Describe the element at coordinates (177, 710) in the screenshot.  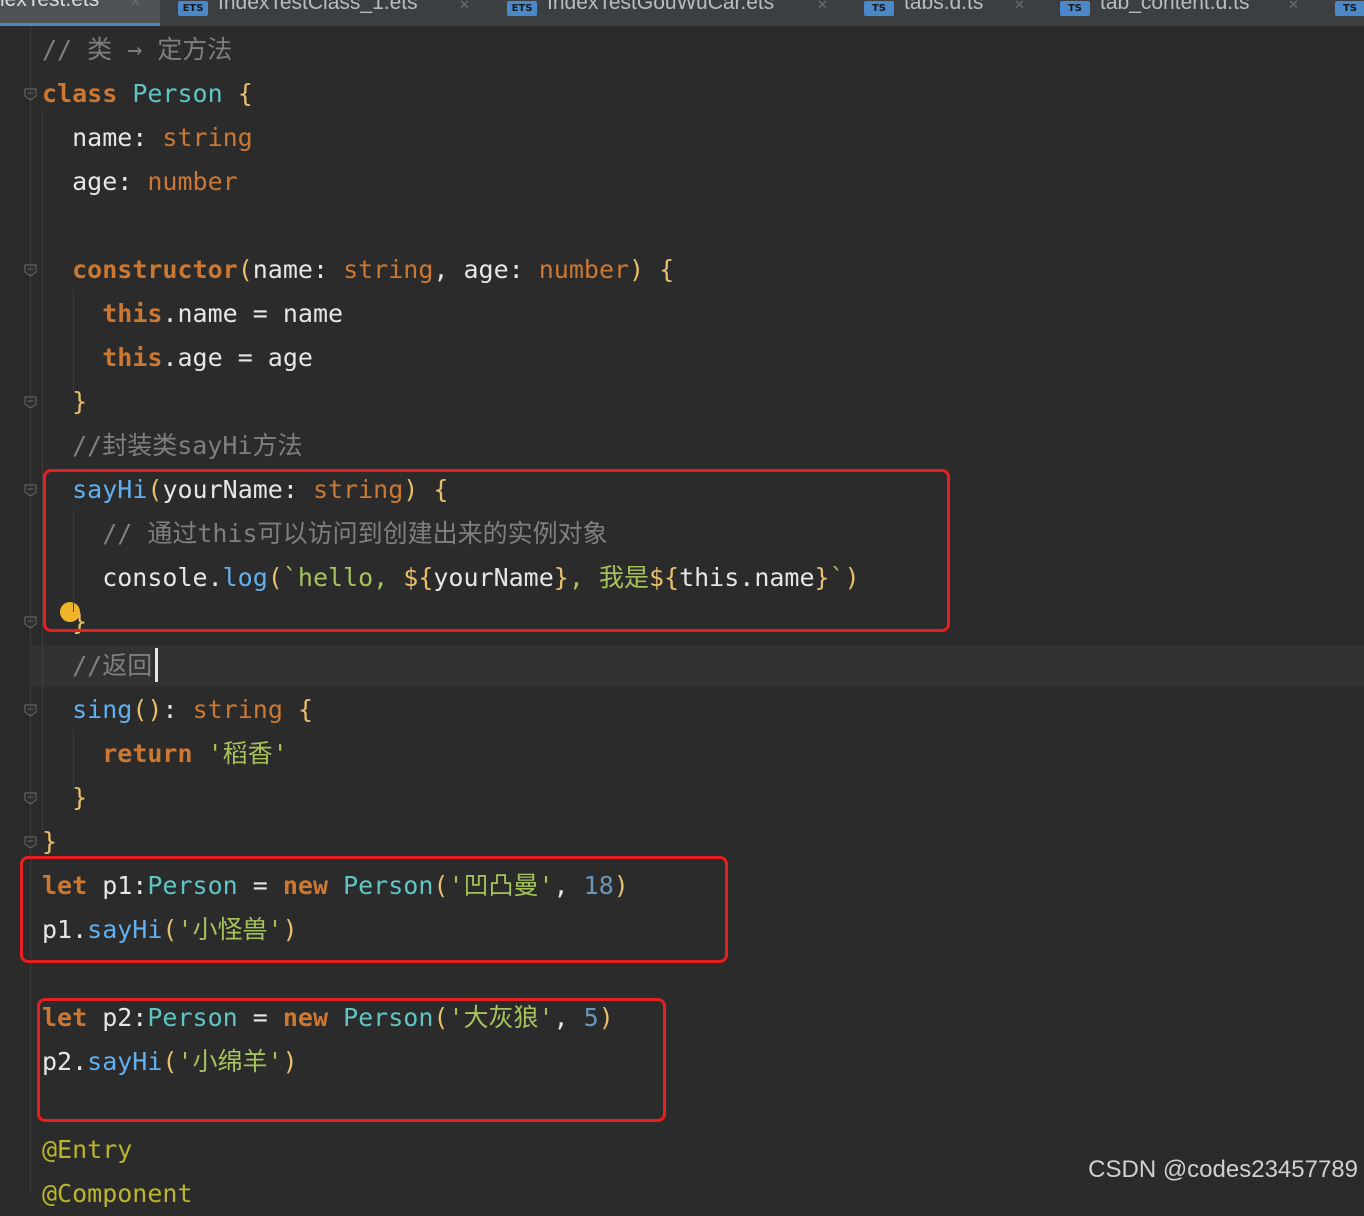
I see `code-line: sing(): string {` at that location.